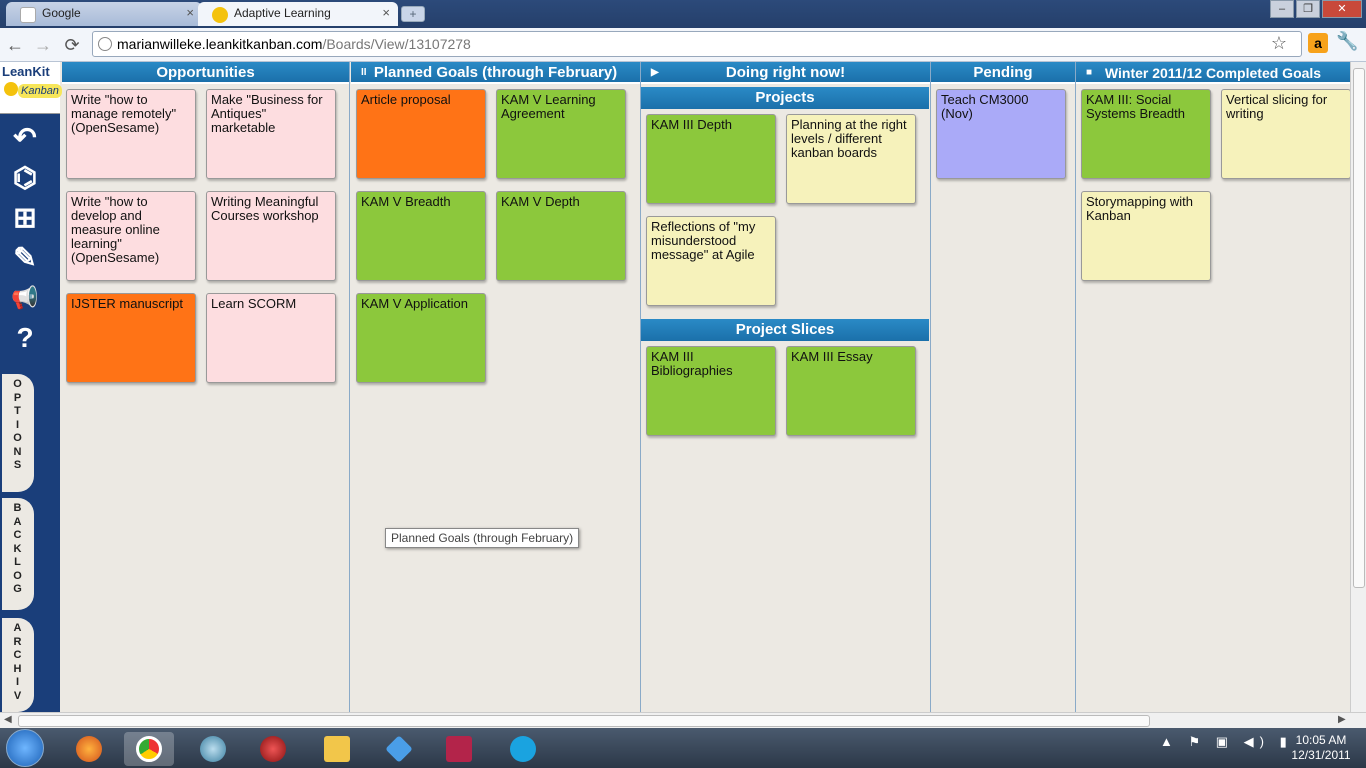  Describe the element at coordinates (421, 338) in the screenshot. I see `card: KAM V Application` at that location.